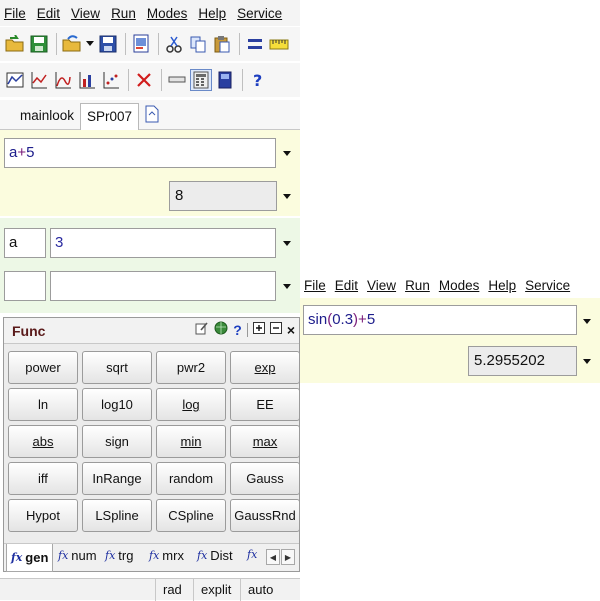 This screenshot has width=600, height=601. I want to click on print-preview-icon, so click(141, 44).